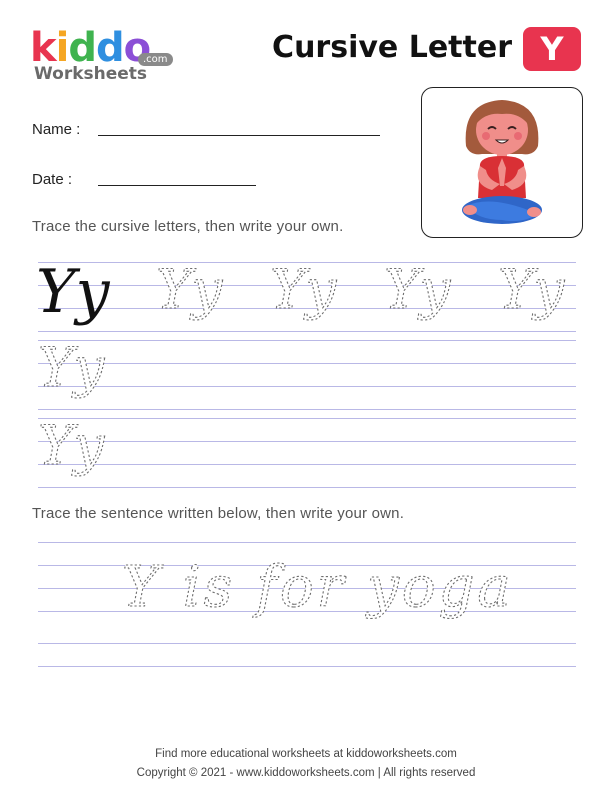 Image resolution: width=612 pixels, height=792 pixels. What do you see at coordinates (56, 129) in the screenshot?
I see `name-label: Name :` at bounding box center [56, 129].